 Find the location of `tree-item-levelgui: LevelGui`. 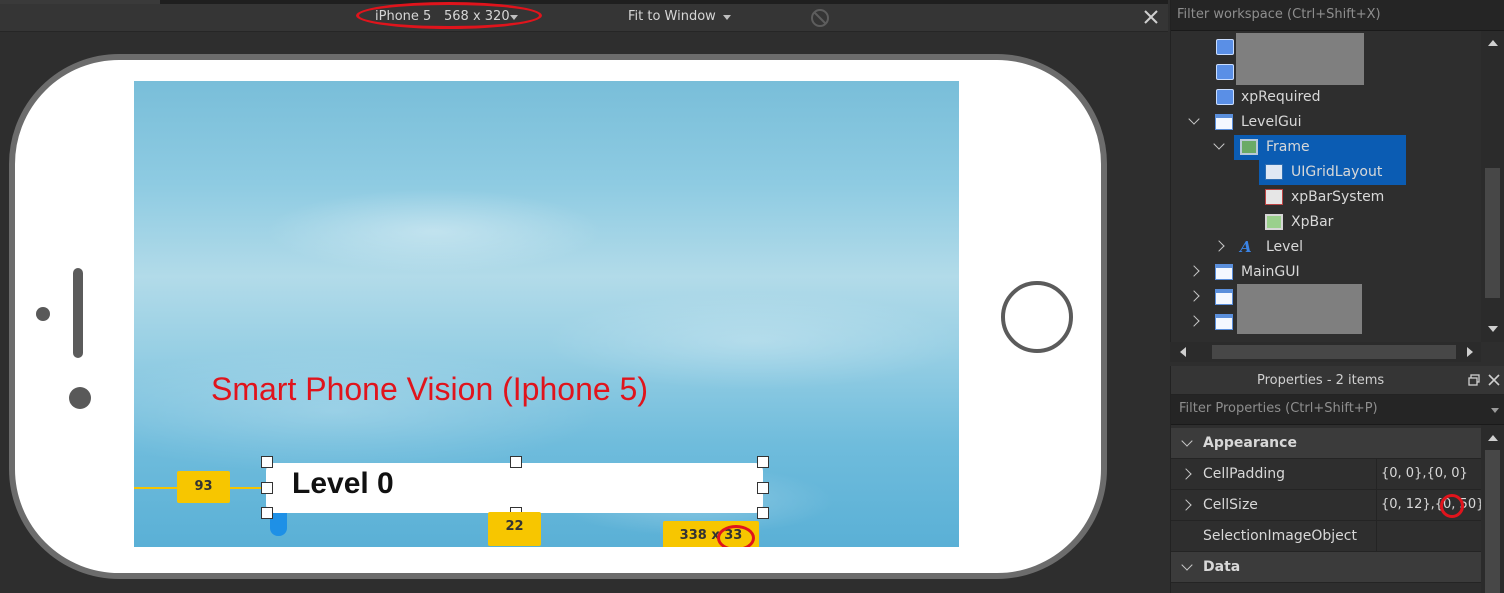

tree-item-levelgui: LevelGui is located at coordinates (1271, 122).